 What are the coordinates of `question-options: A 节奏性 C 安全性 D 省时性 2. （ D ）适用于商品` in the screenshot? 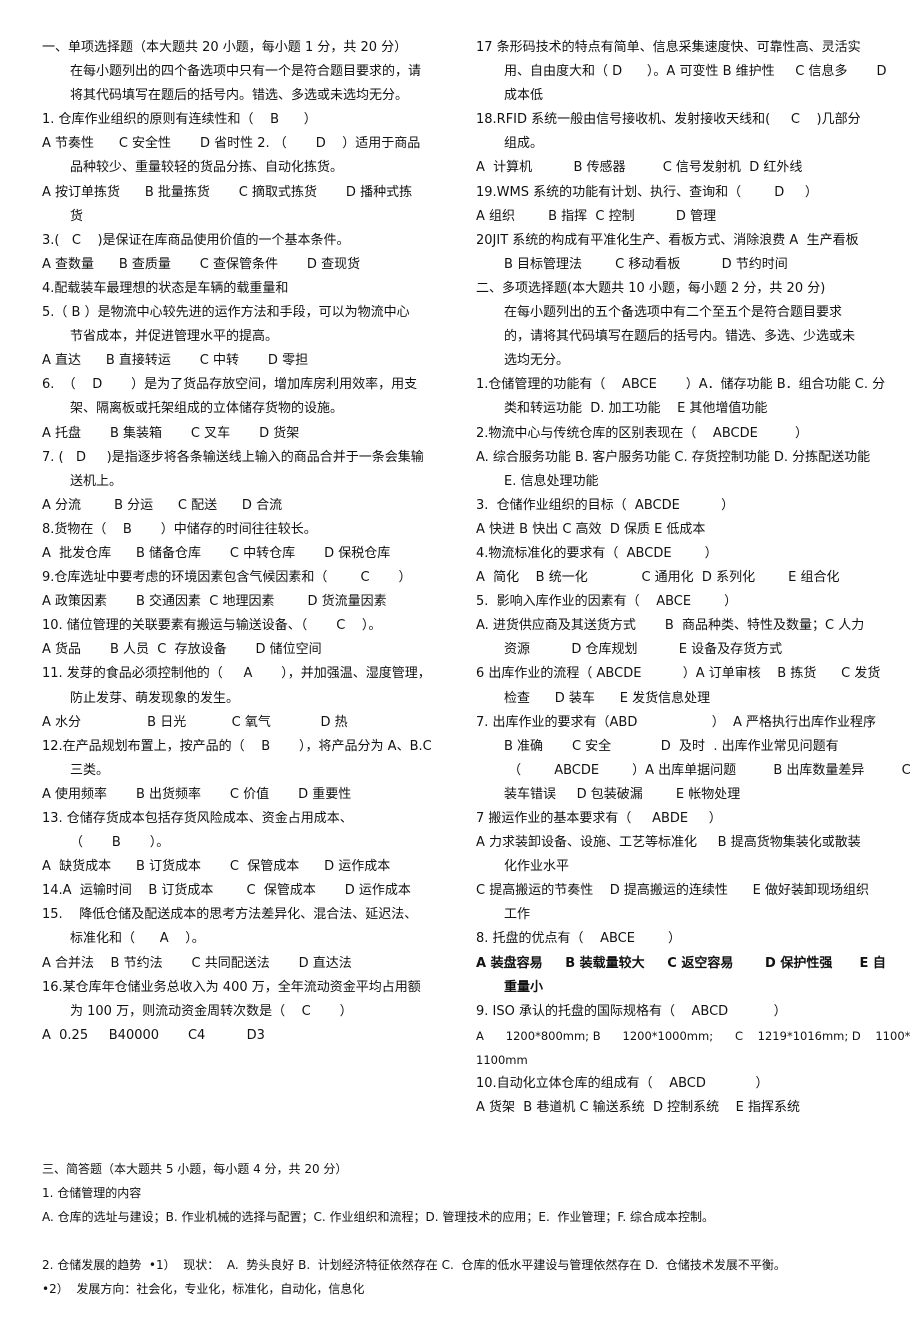 It's located at (231, 144).